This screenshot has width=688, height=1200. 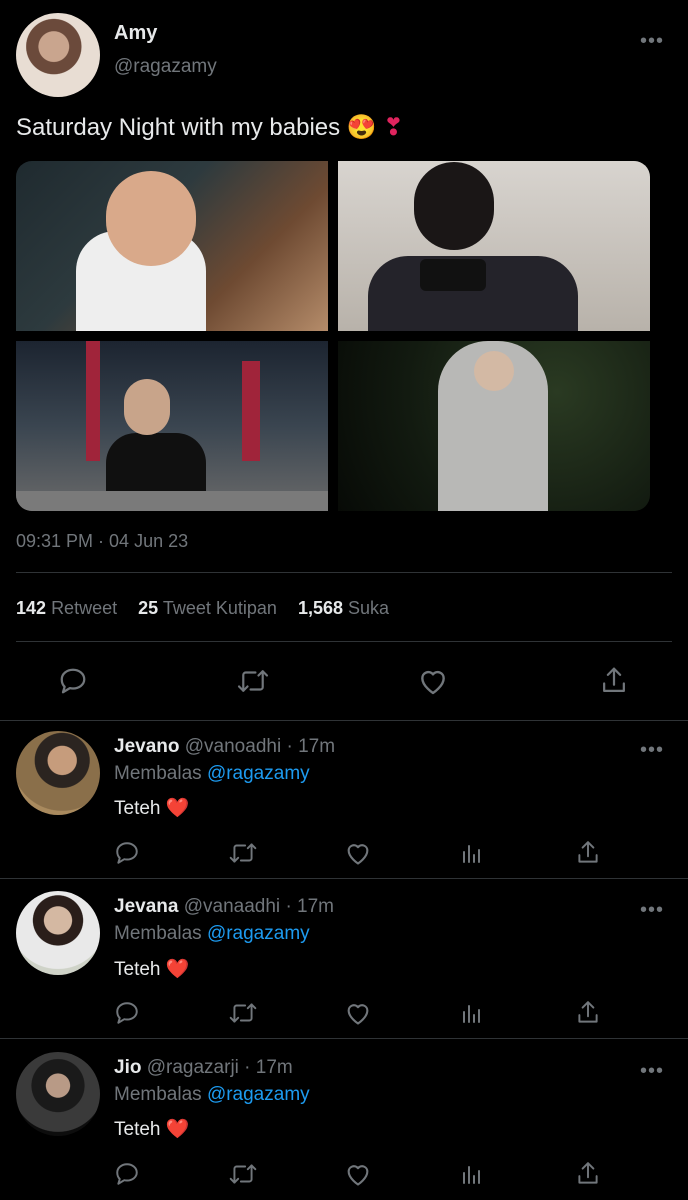 I want to click on reply-handle: @vanaadhi, so click(x=232, y=906).